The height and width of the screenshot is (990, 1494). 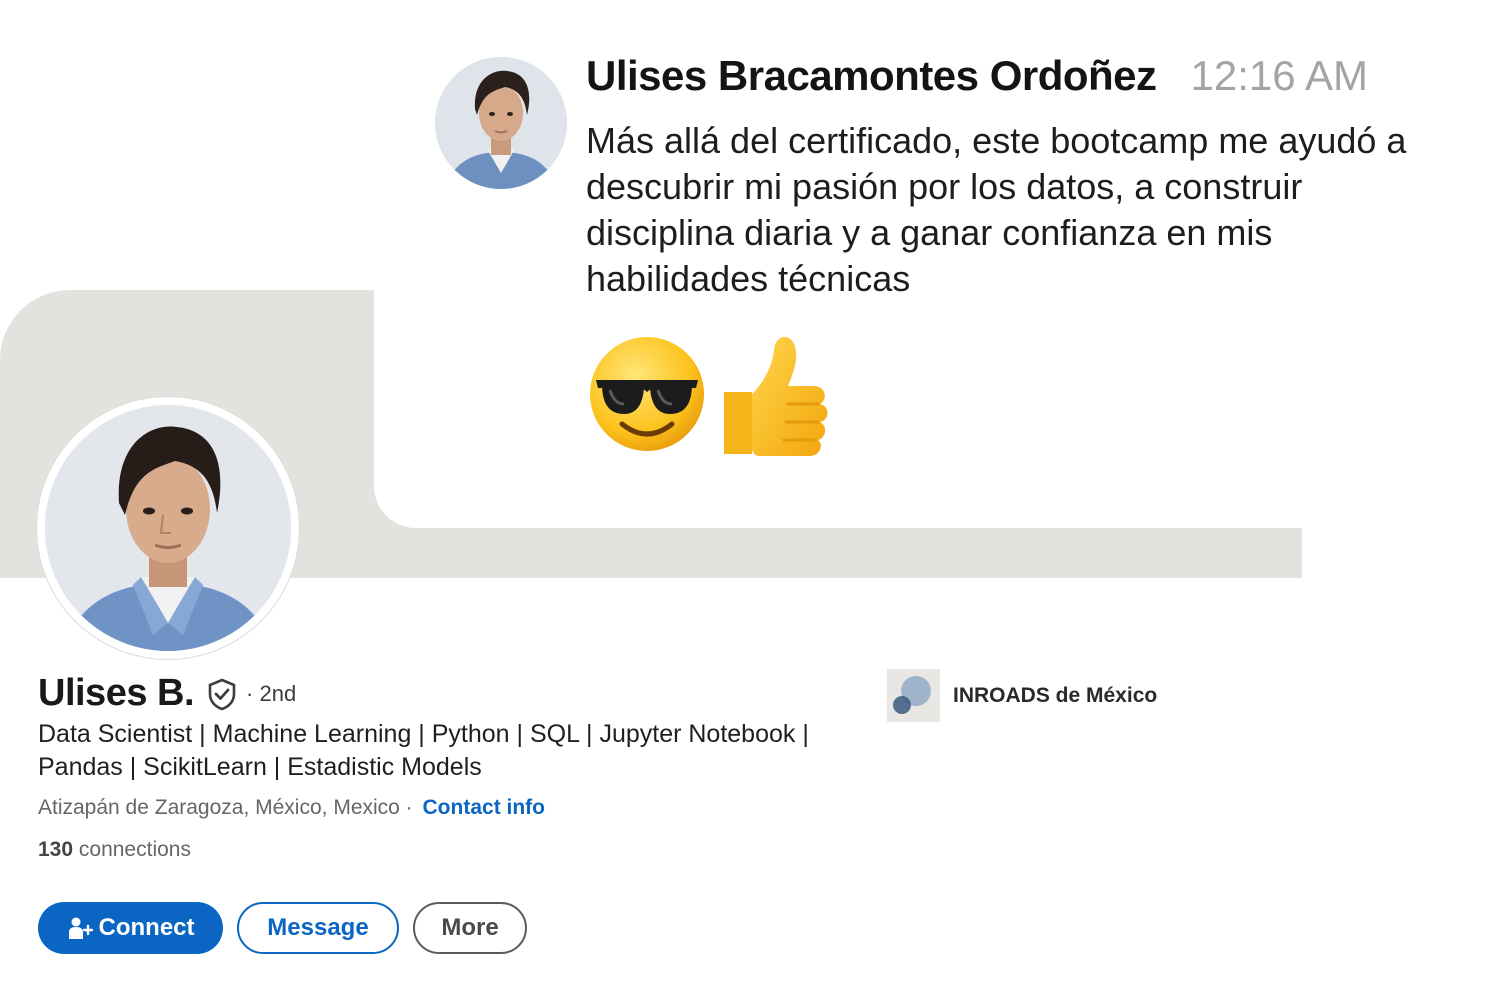 I want to click on message-header: Ulises Bracamontes Ordoñez 12:16 AM, so click(x=977, y=76).